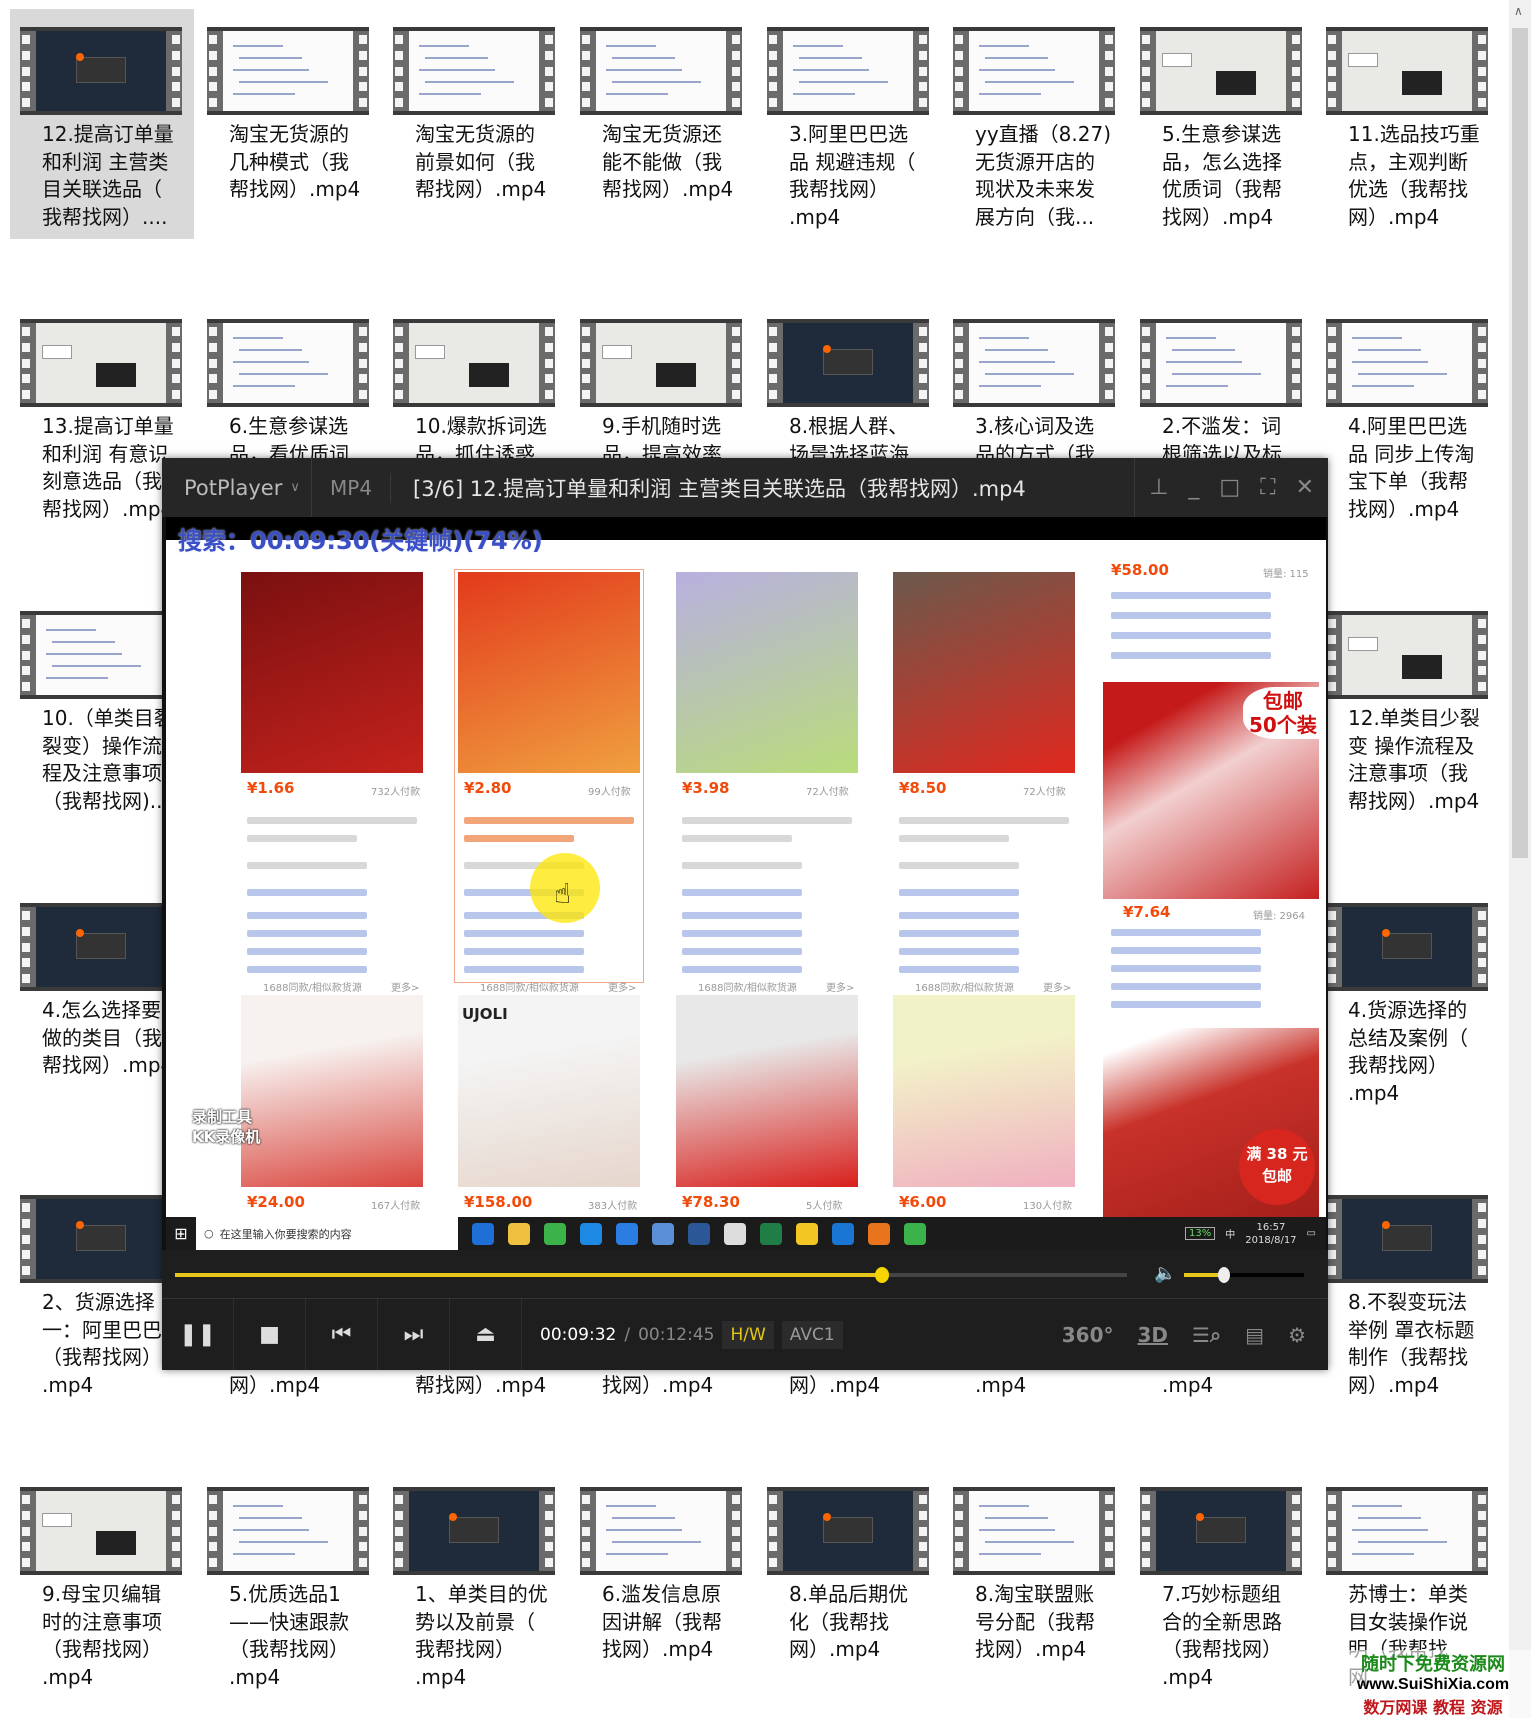 The height and width of the screenshot is (1718, 1531). What do you see at coordinates (1152, 1335) in the screenshot?
I see `3d-icon: 3D` at bounding box center [1152, 1335].